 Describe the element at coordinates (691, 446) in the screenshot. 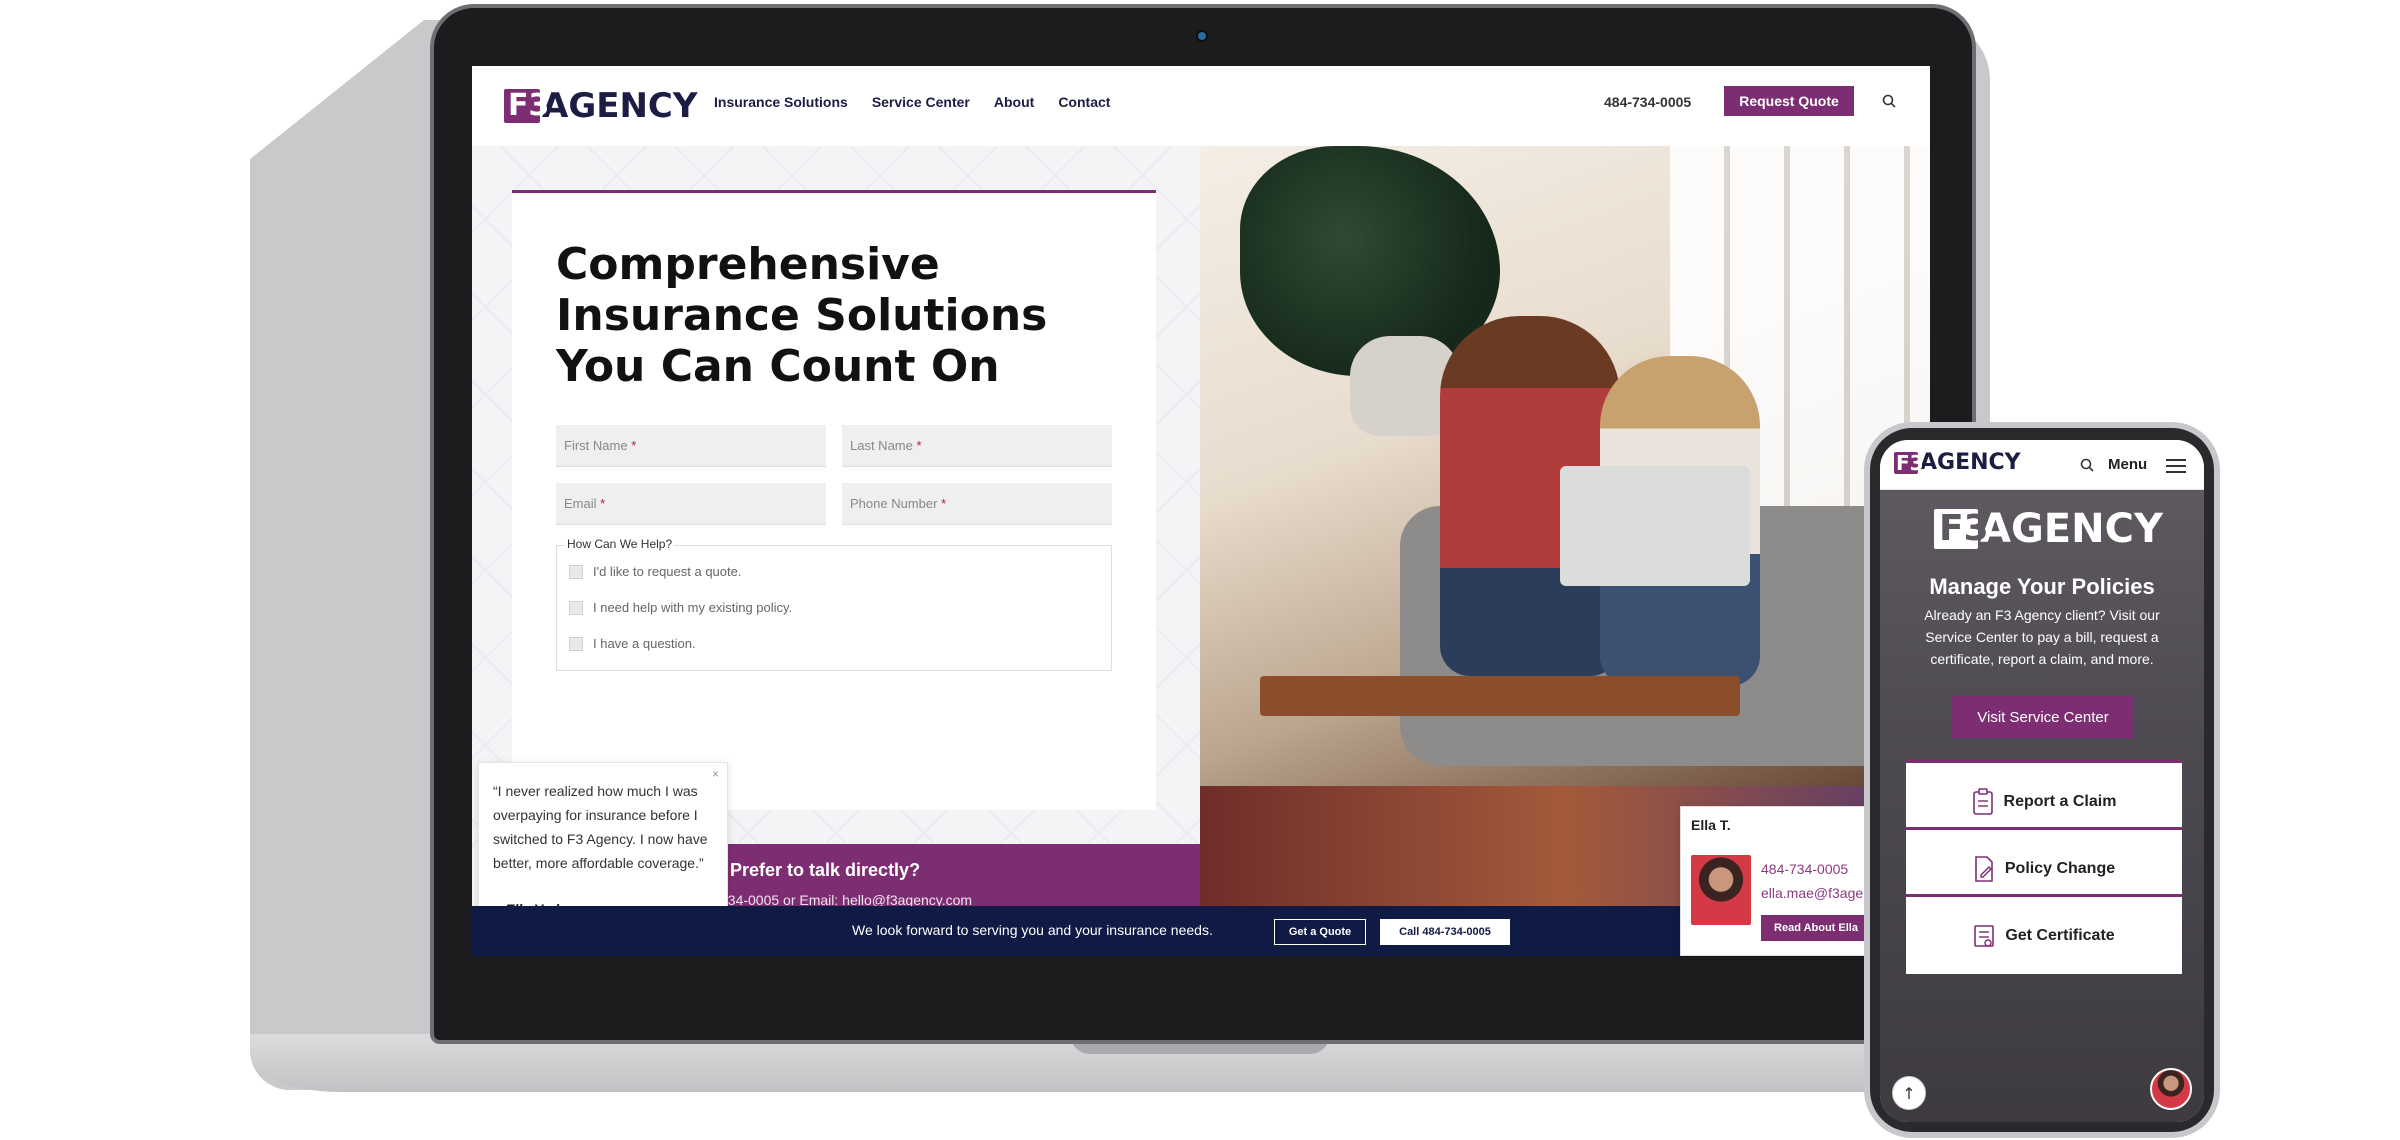

I see `first-name-field: First Name *` at that location.